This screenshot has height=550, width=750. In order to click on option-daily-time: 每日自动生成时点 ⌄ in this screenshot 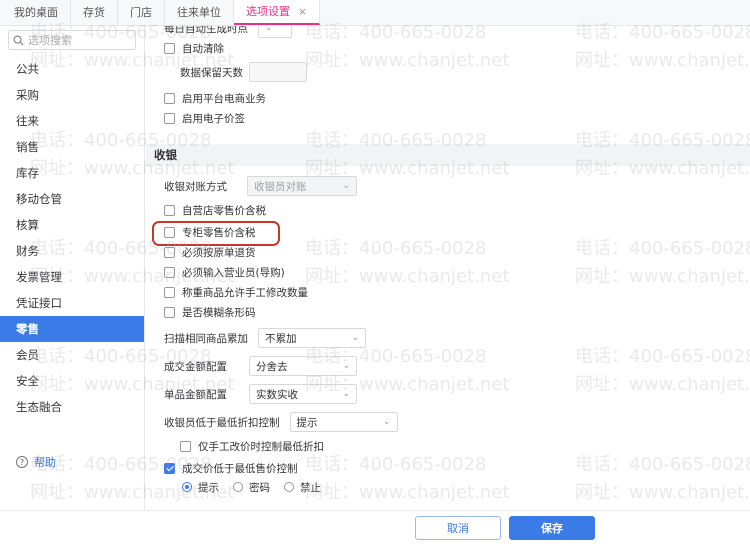, I will do `click(228, 32)`.